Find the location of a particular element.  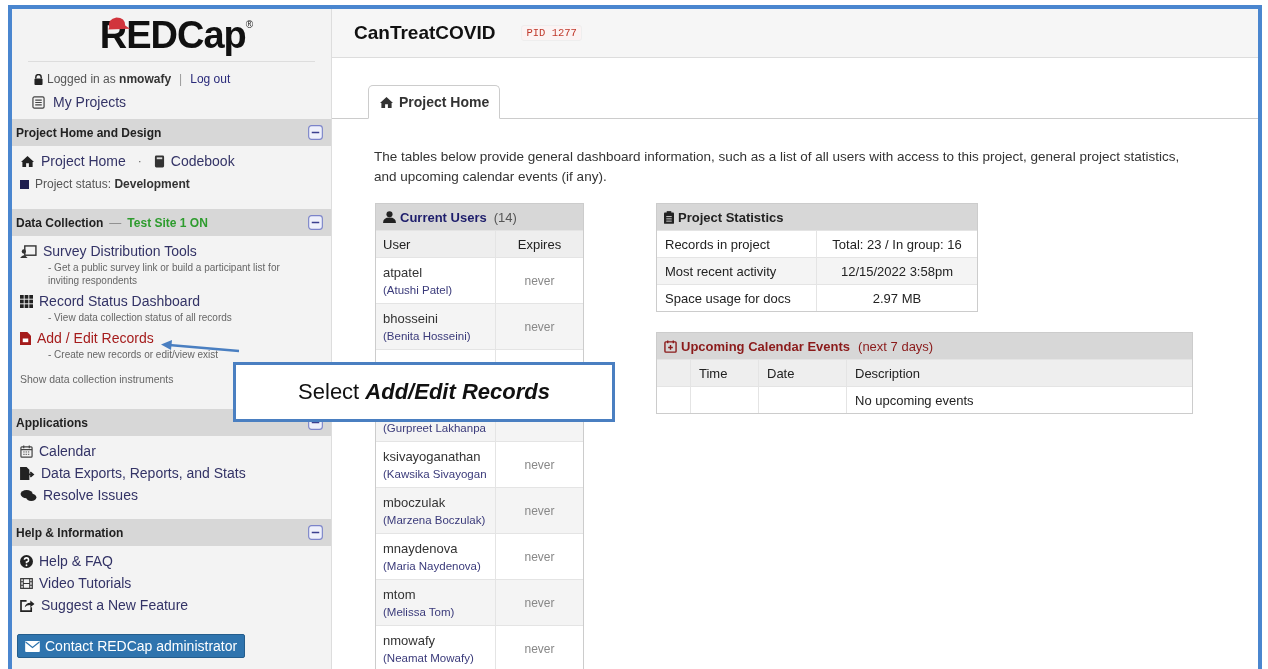

user-icon is located at coordinates (389, 217).